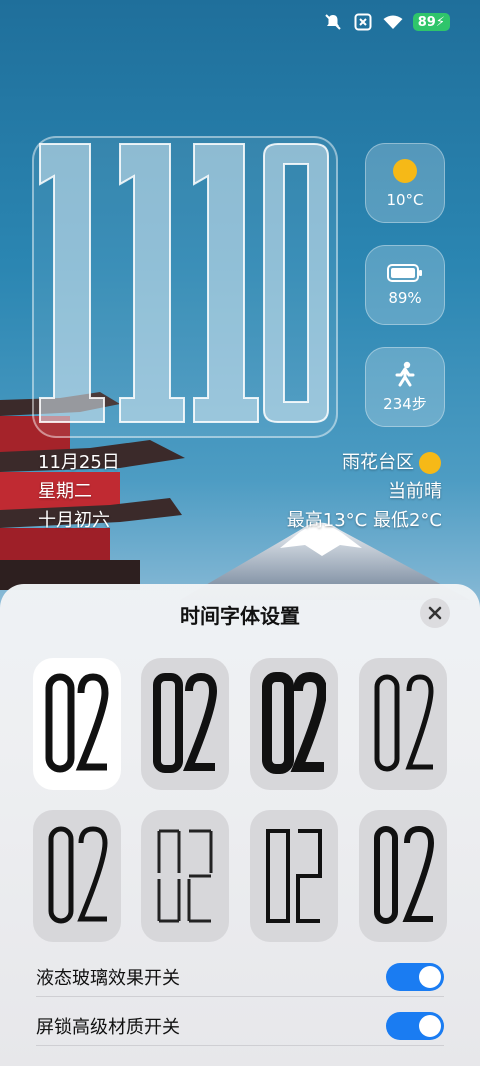  What do you see at coordinates (79, 462) in the screenshot?
I see `date-text: 11月25日` at bounding box center [79, 462].